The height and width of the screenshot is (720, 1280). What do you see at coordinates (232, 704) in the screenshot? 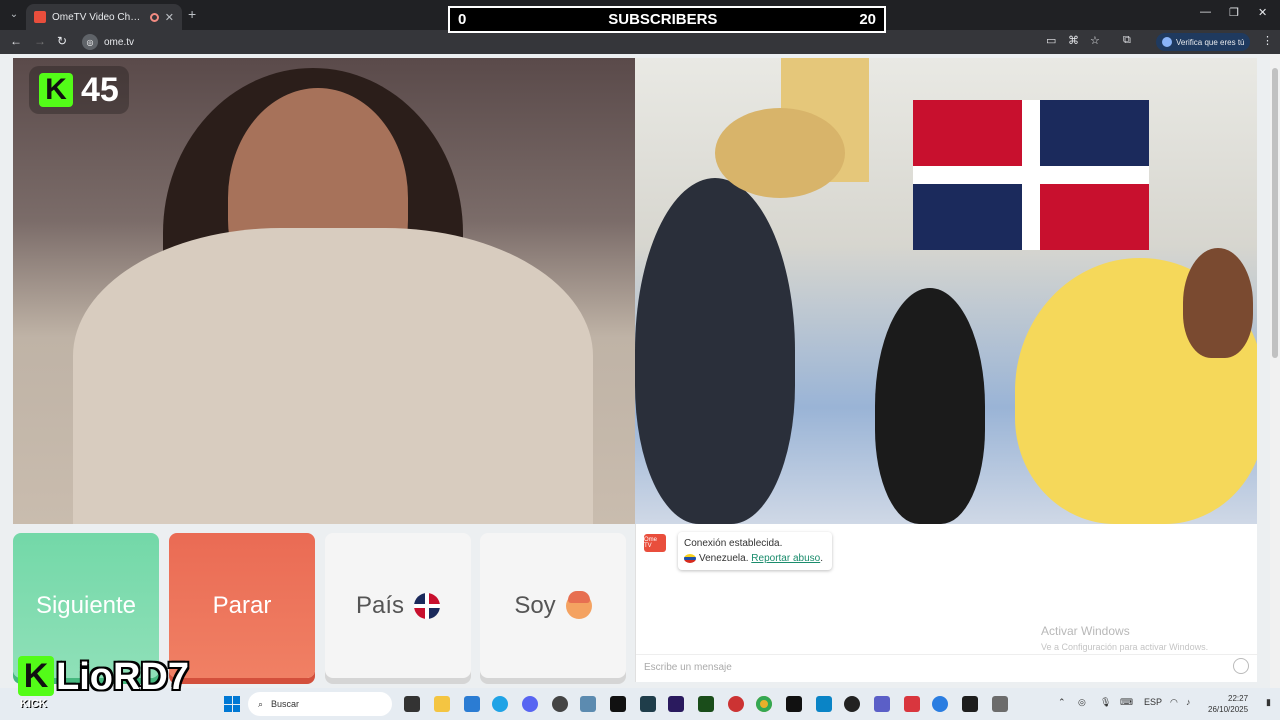
I see `windows-start-icon` at bounding box center [232, 704].